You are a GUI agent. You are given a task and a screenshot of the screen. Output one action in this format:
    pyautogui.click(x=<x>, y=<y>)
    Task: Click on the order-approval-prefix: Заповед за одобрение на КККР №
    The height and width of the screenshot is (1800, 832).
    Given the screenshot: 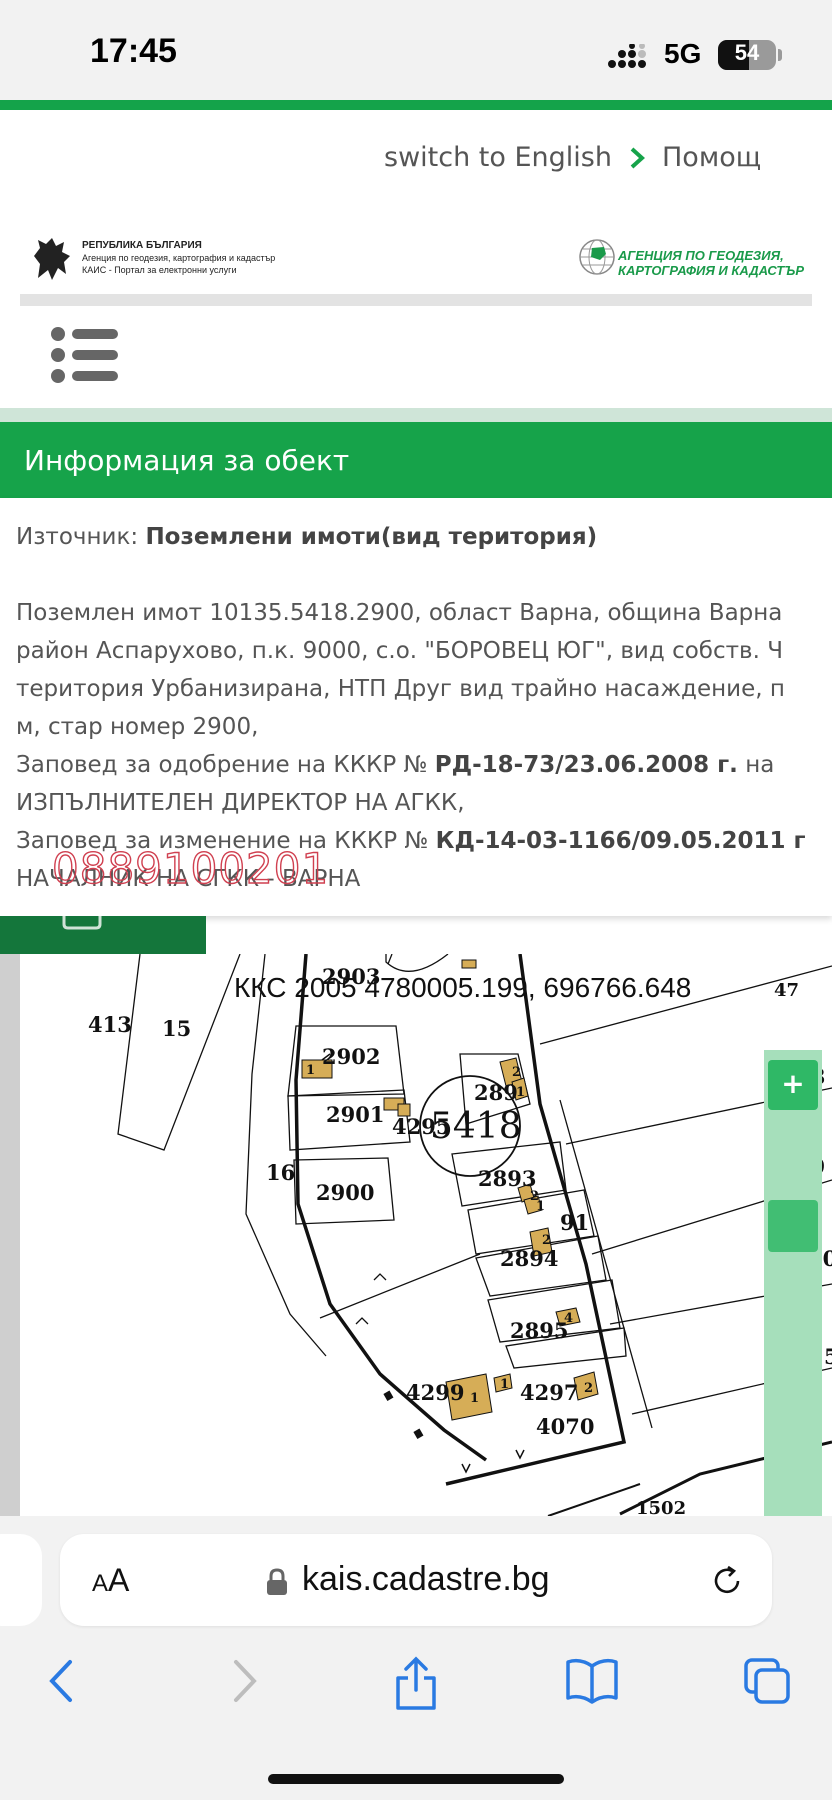 What is the action you would take?
    pyautogui.click(x=225, y=765)
    